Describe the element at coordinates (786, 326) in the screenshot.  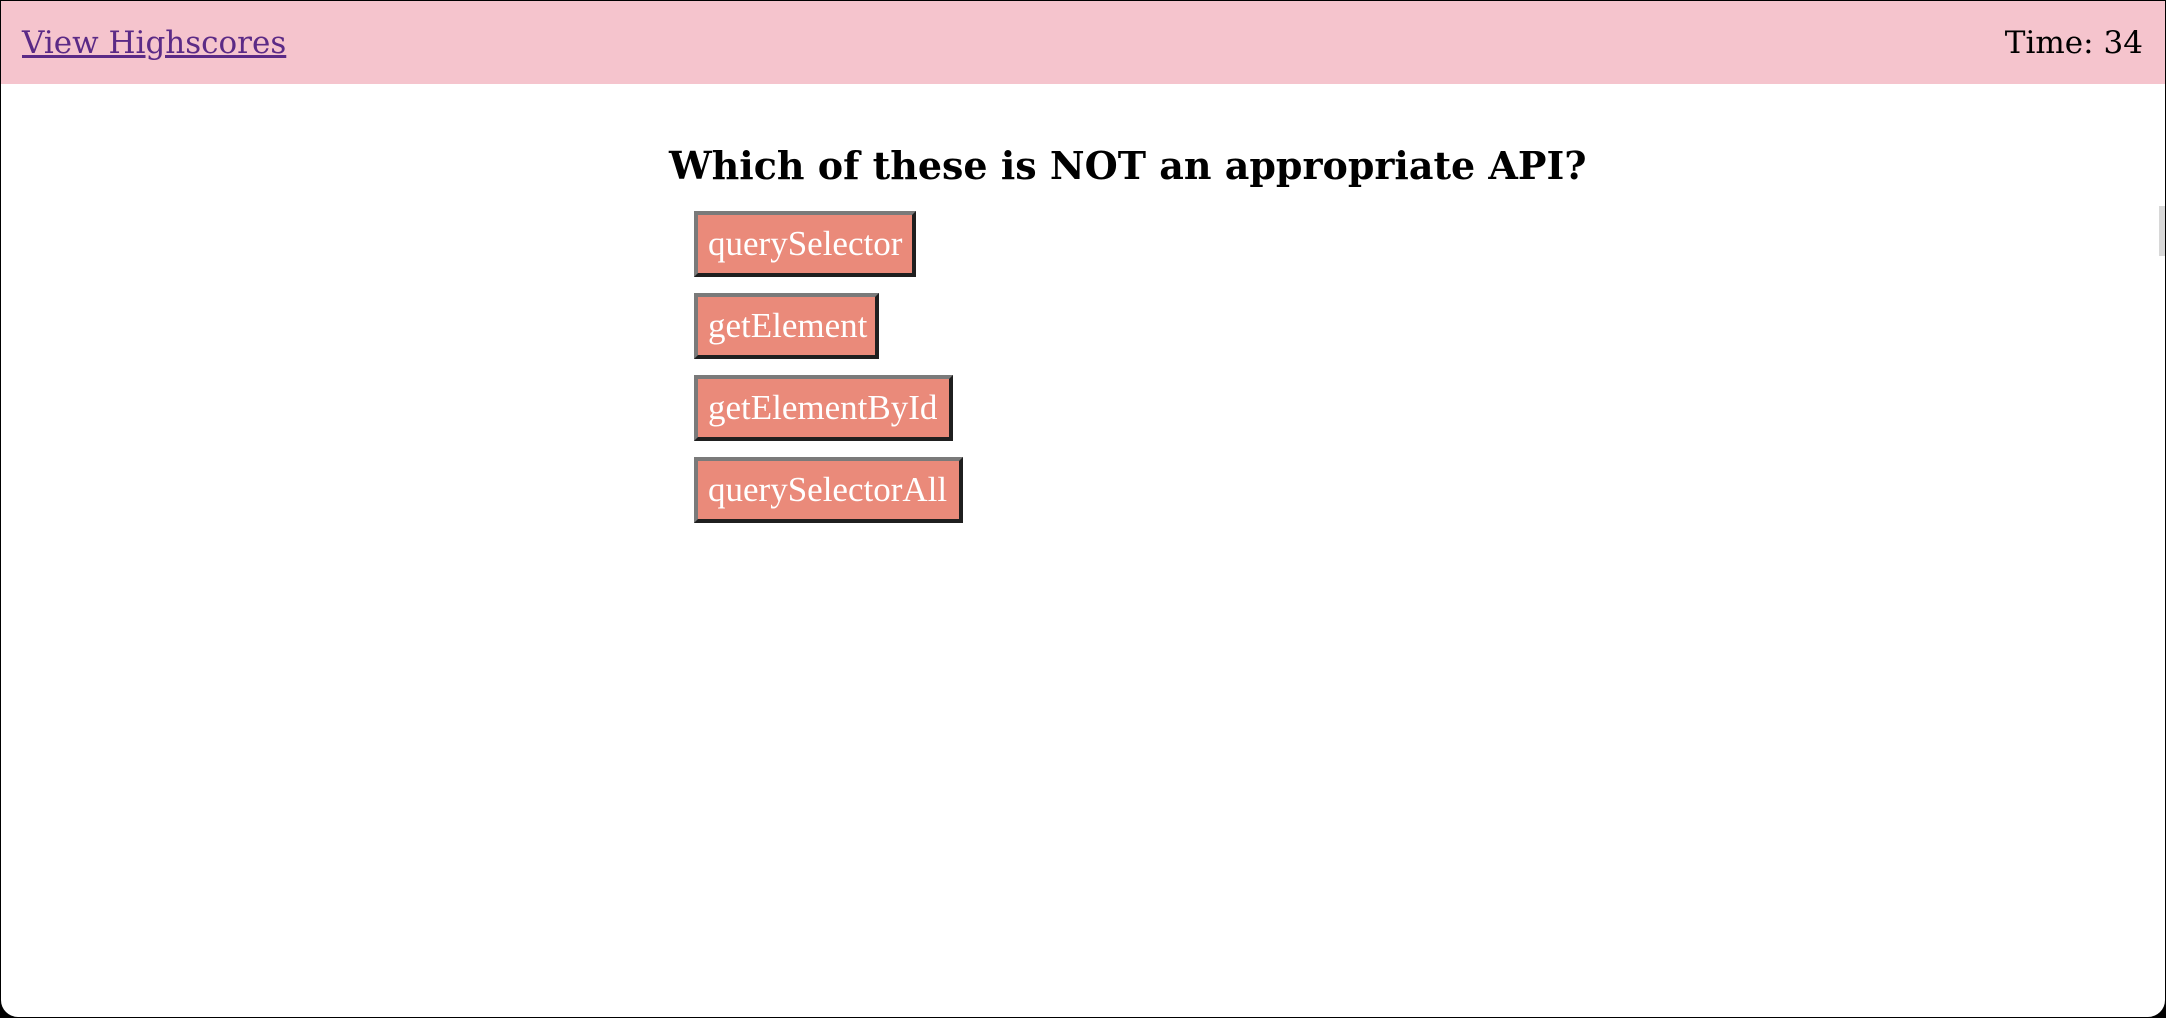
I see `choice-button-getelement: getElement` at that location.